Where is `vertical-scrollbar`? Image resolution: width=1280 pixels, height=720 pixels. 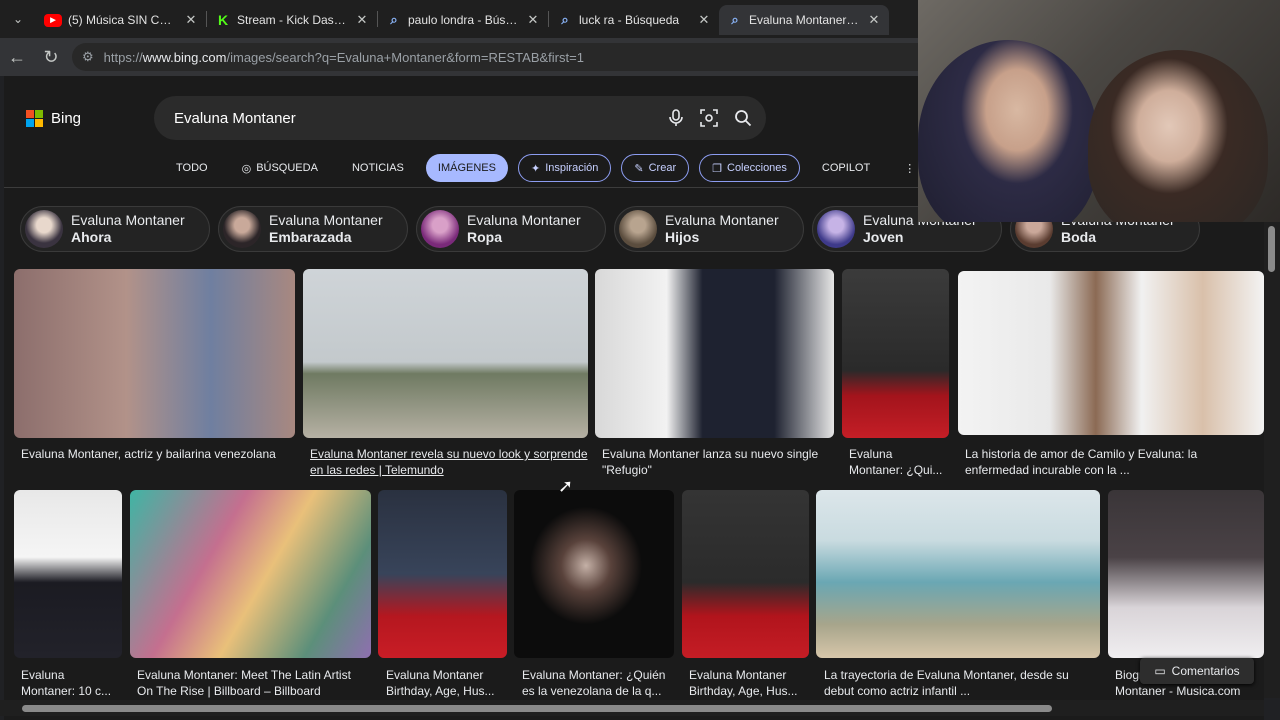 vertical-scrollbar is located at coordinates (1272, 460).